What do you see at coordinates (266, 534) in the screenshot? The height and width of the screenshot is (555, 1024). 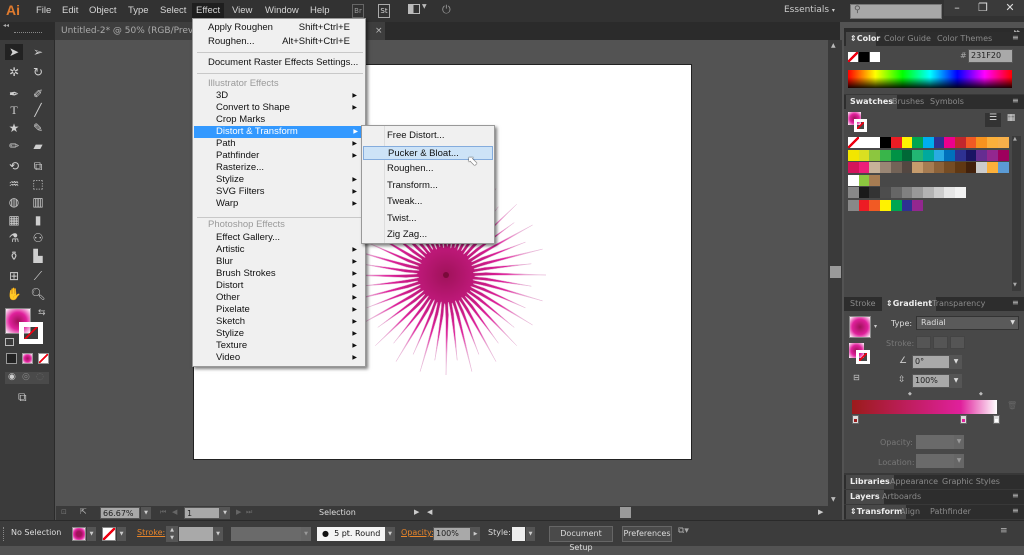 I see `variable-width-profile` at bounding box center [266, 534].